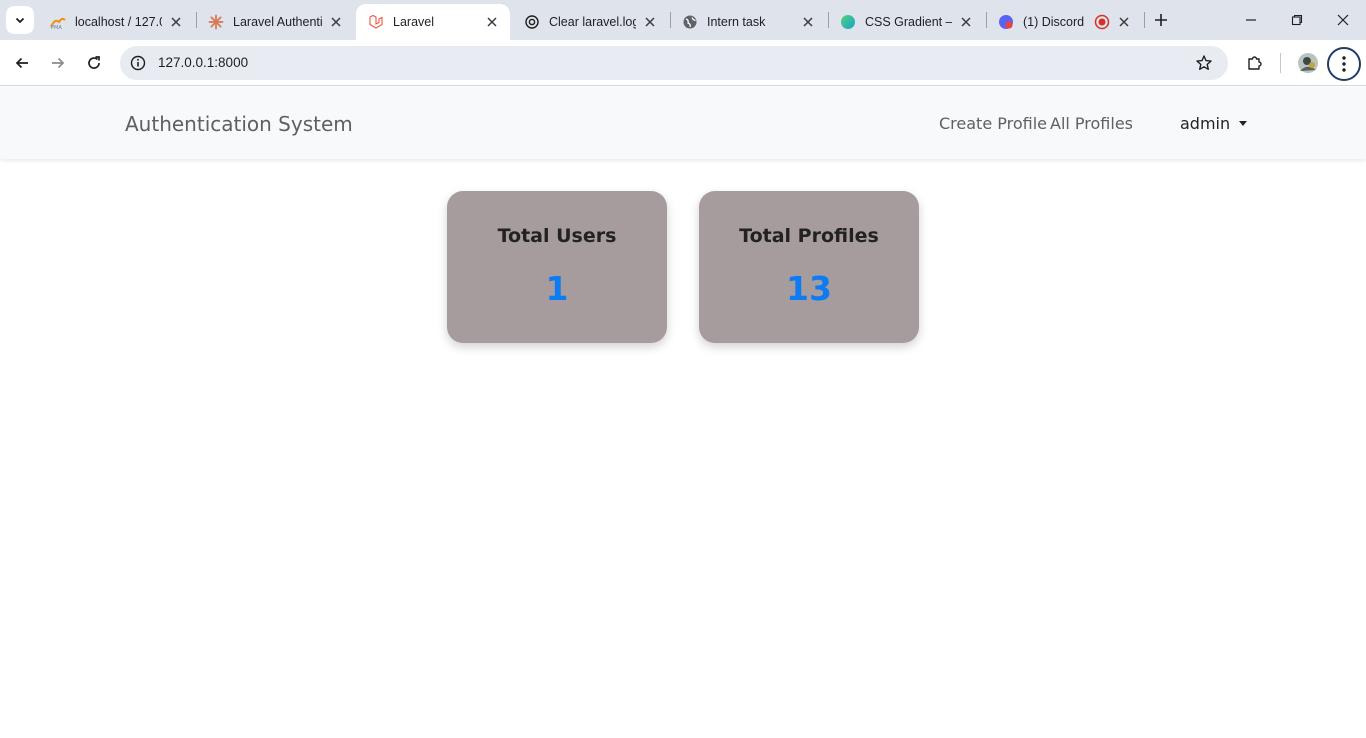 The height and width of the screenshot is (738, 1366). Describe the element at coordinates (690, 22) in the screenshot. I see `globe-icon` at that location.